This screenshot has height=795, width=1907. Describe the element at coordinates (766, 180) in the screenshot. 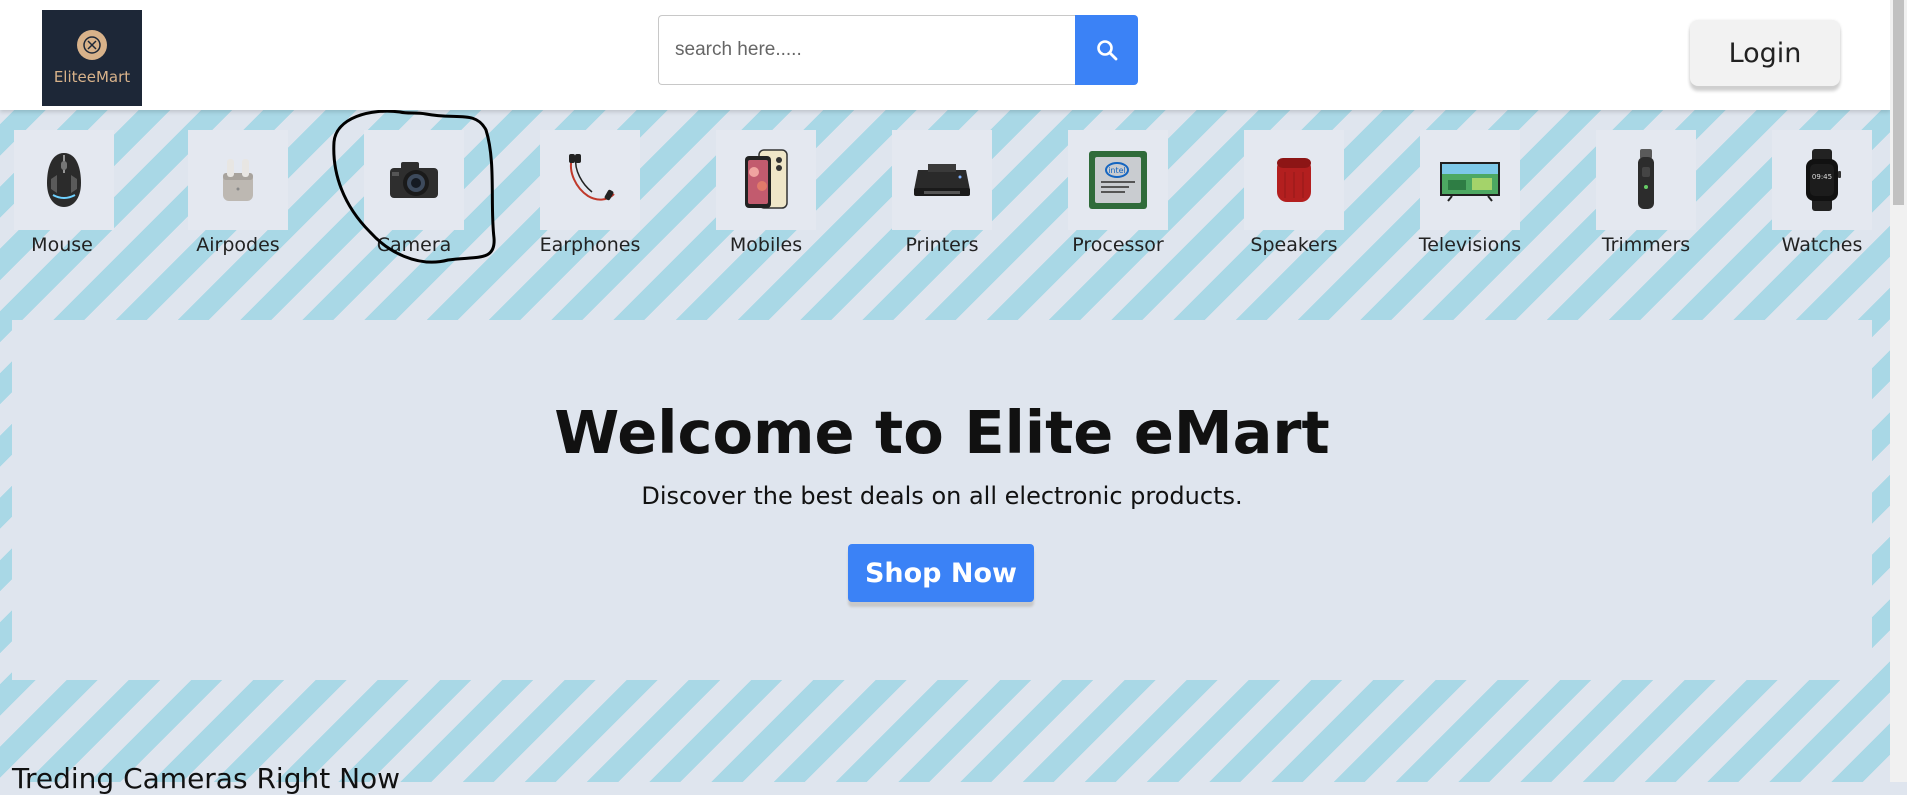

I see `mobile-icon` at that location.